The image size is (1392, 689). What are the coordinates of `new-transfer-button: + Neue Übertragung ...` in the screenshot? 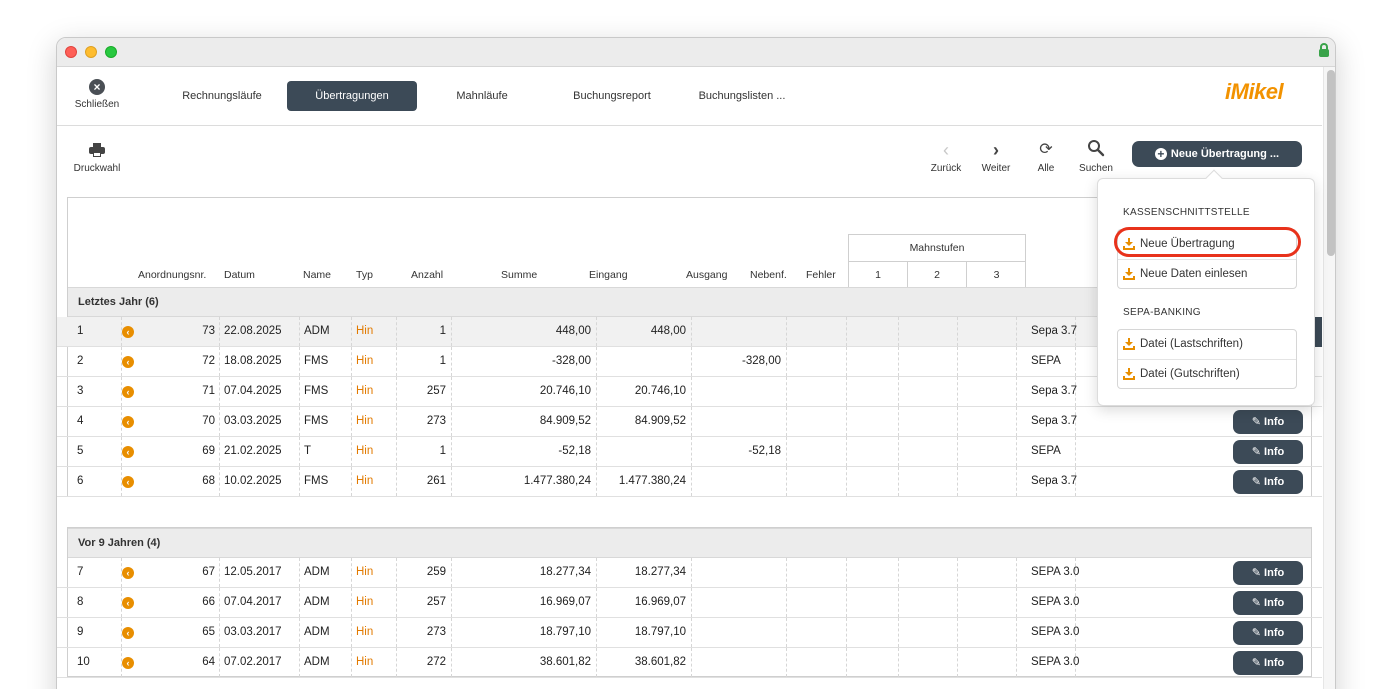 It's located at (1217, 154).